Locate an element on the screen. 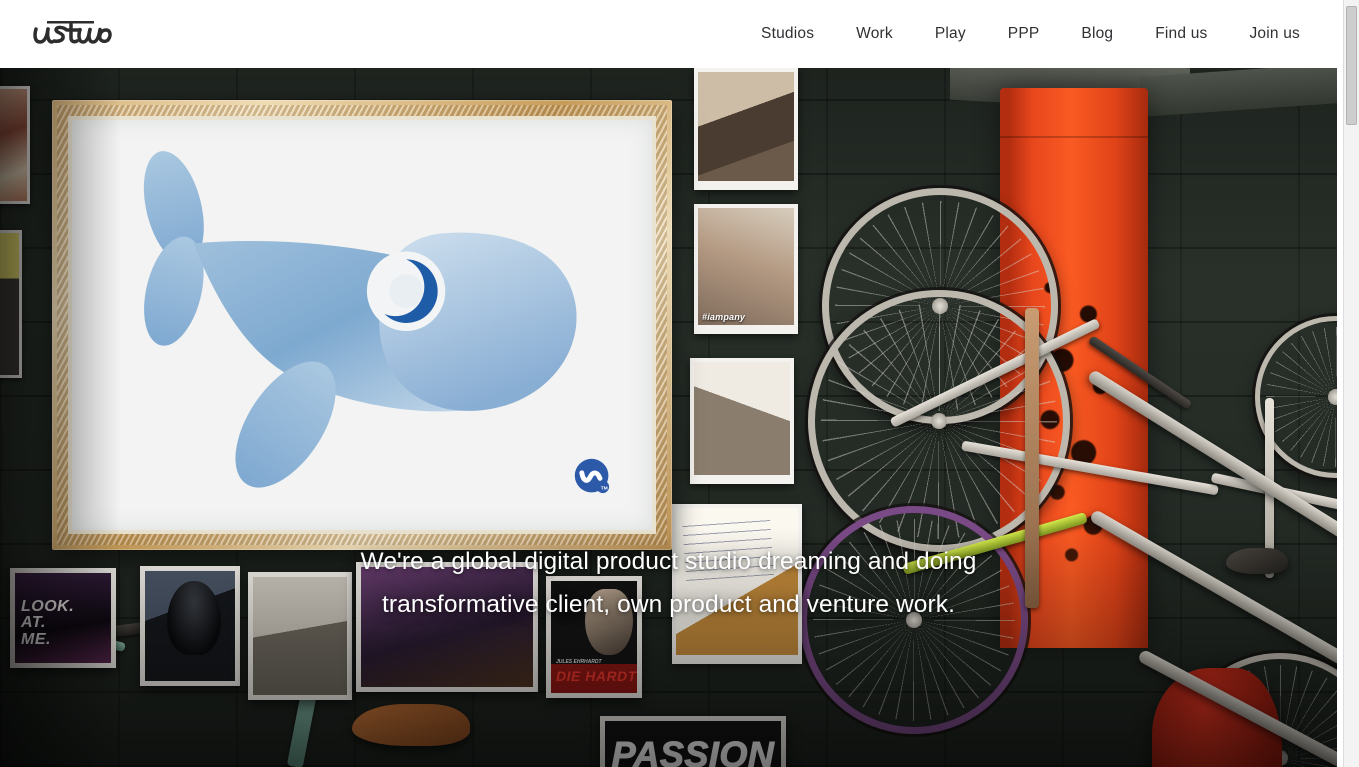 This screenshot has height=767, width=1359. nav-item-play: Play is located at coordinates (950, 34).